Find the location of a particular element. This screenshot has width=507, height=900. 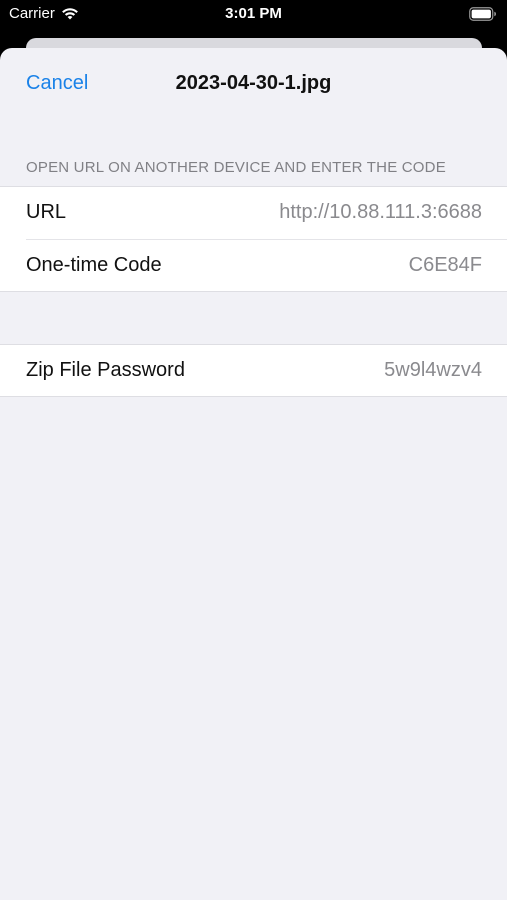

one-time-code-label: One-time Code is located at coordinates (94, 265).